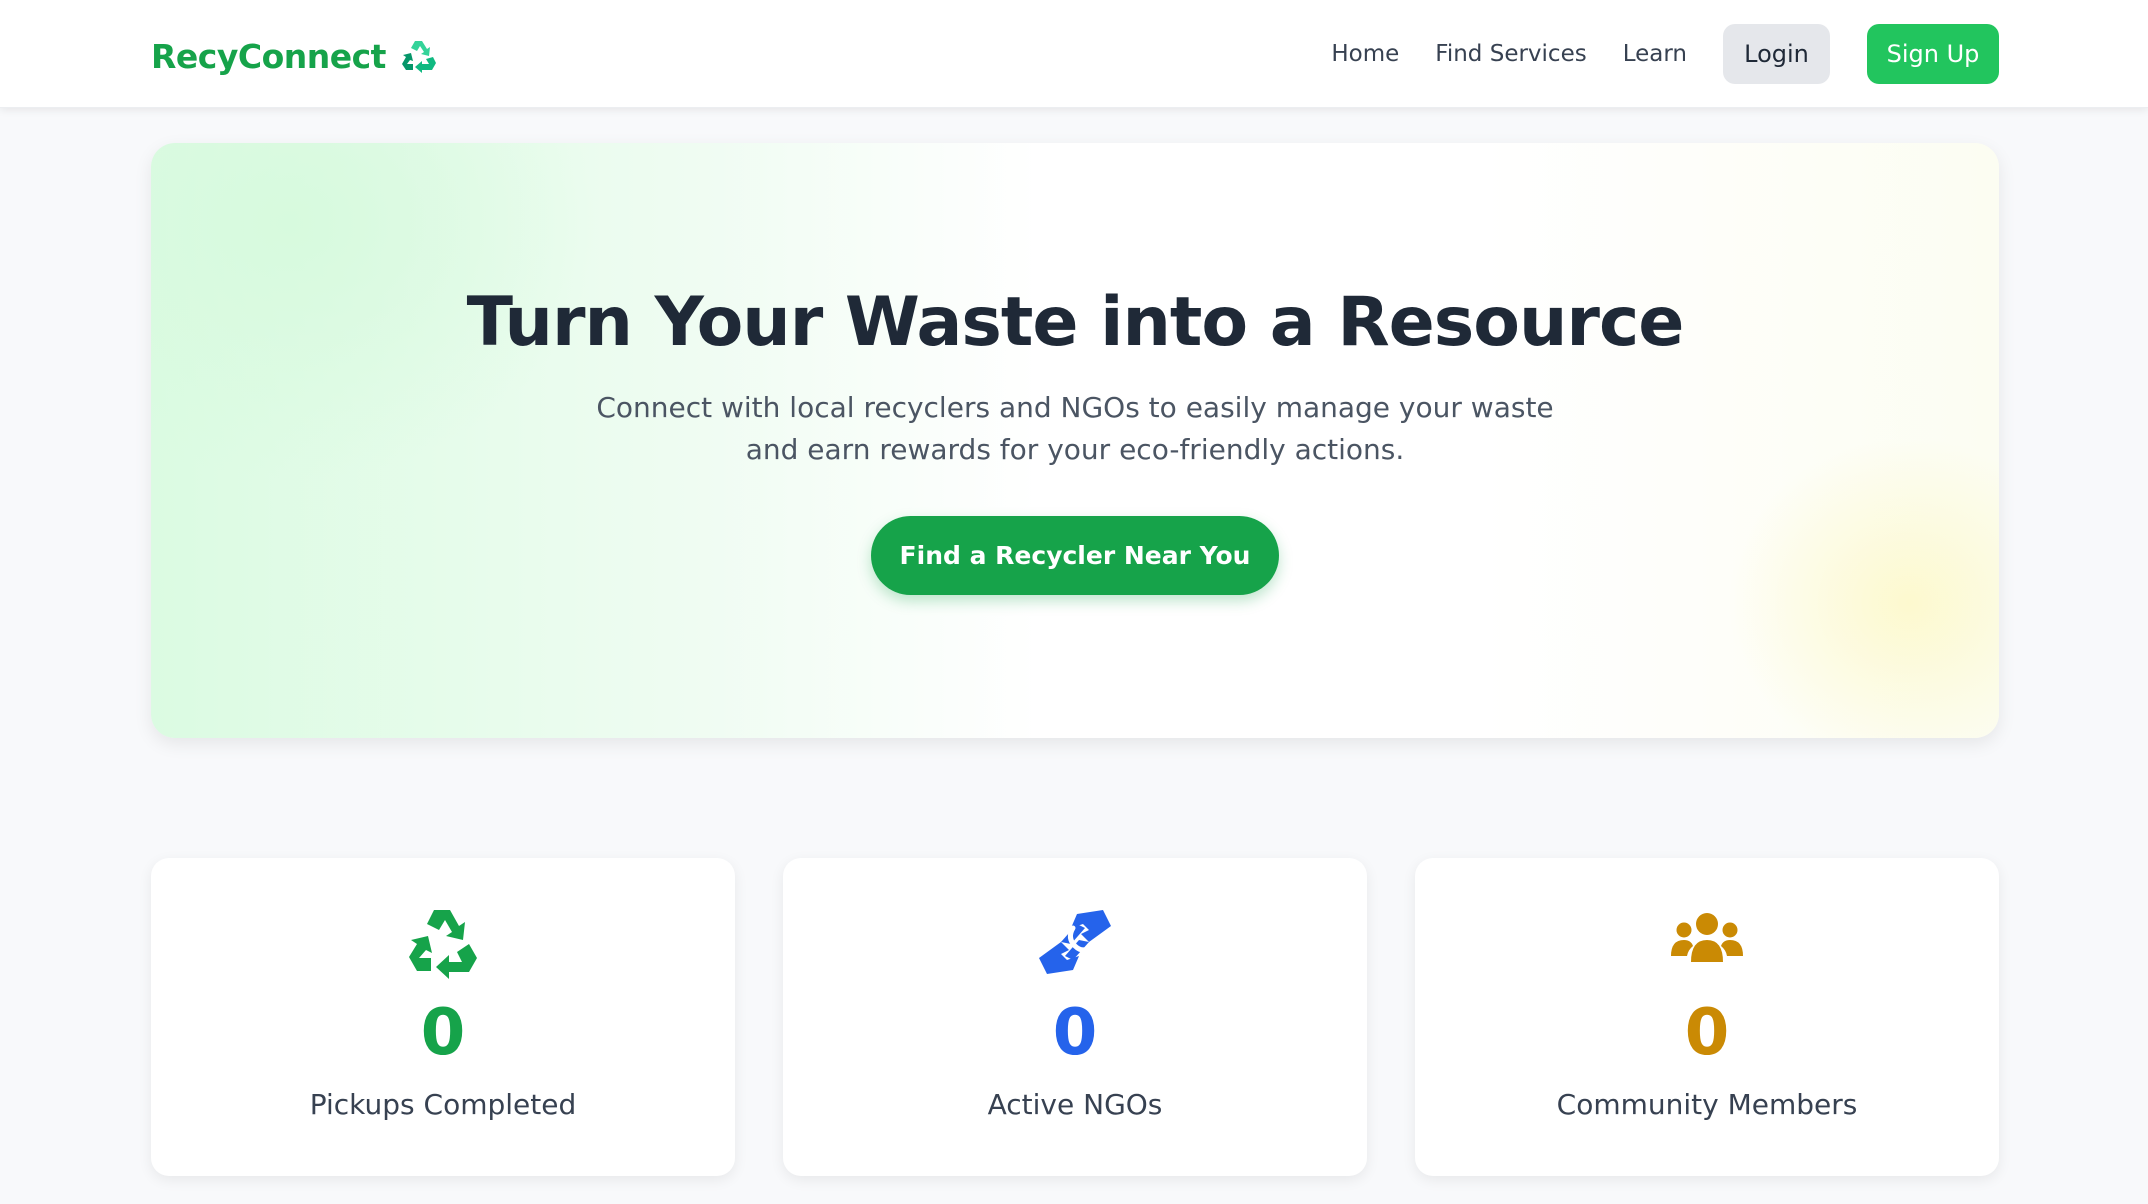 The width and height of the screenshot is (2148, 1204). What do you see at coordinates (1075, 1033) in the screenshot?
I see `ngos-count: 0` at bounding box center [1075, 1033].